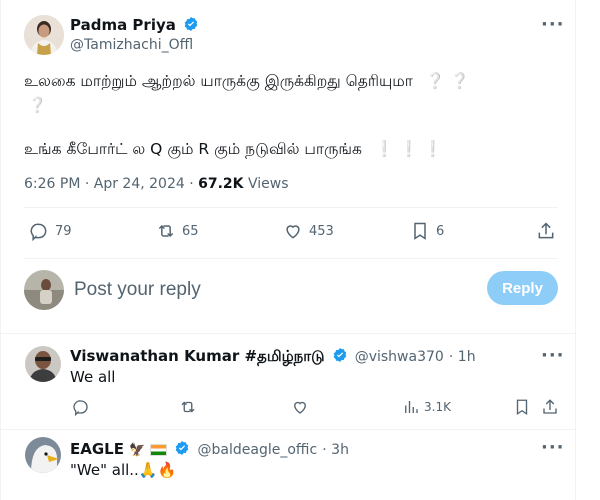  What do you see at coordinates (0, 250) in the screenshot?
I see `column-left-border` at bounding box center [0, 250].